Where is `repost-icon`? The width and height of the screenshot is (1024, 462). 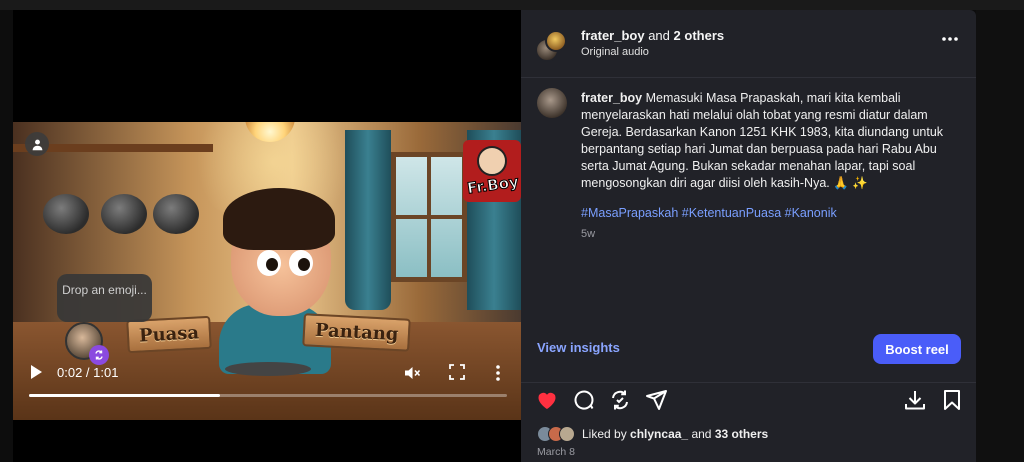 repost-icon is located at coordinates (620, 400).